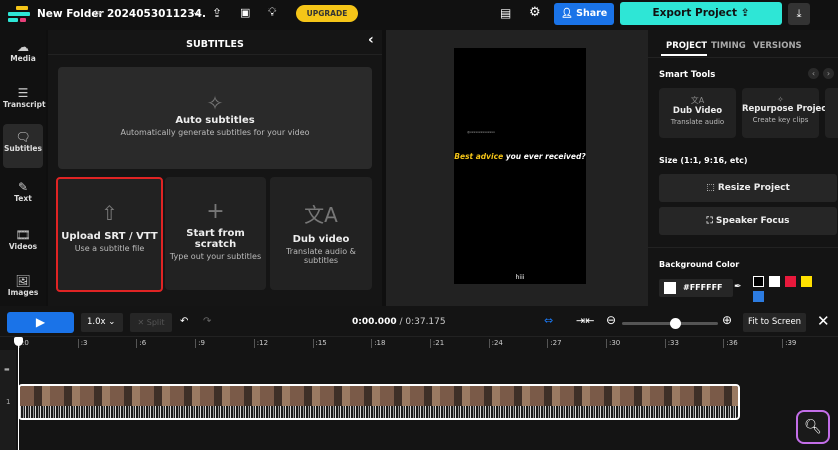 This screenshot has width=838, height=450. Describe the element at coordinates (371, 40) in the screenshot. I see `collapse-panel-icon: ‹` at that location.